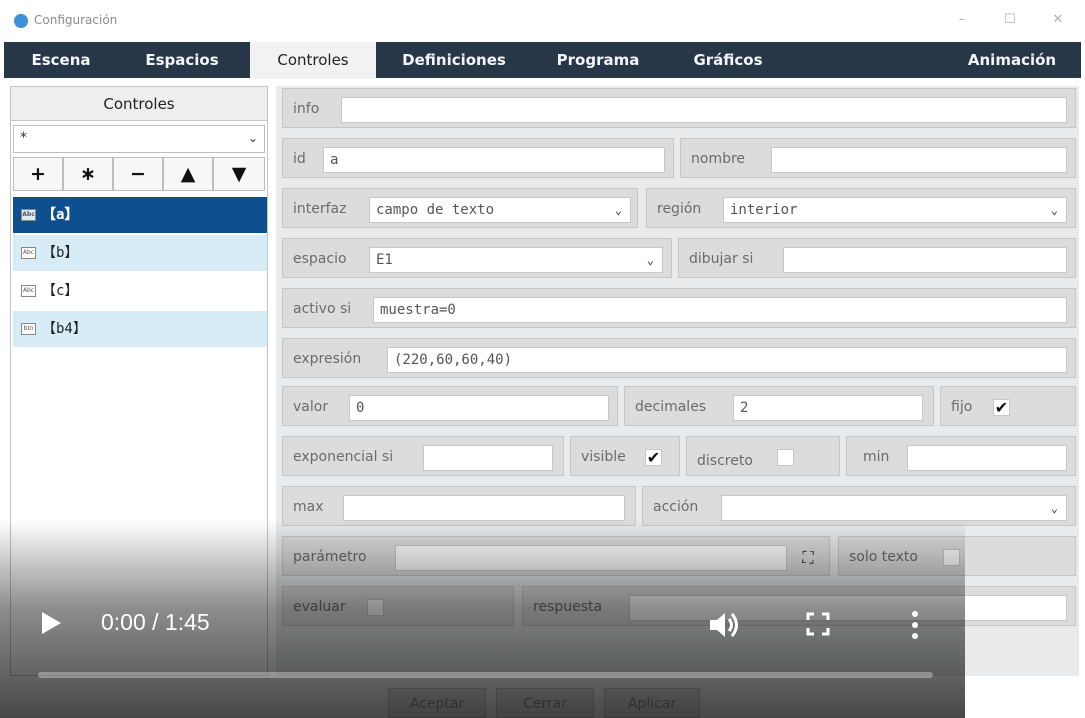  I want to click on expand-icon: ⛶, so click(808, 558).